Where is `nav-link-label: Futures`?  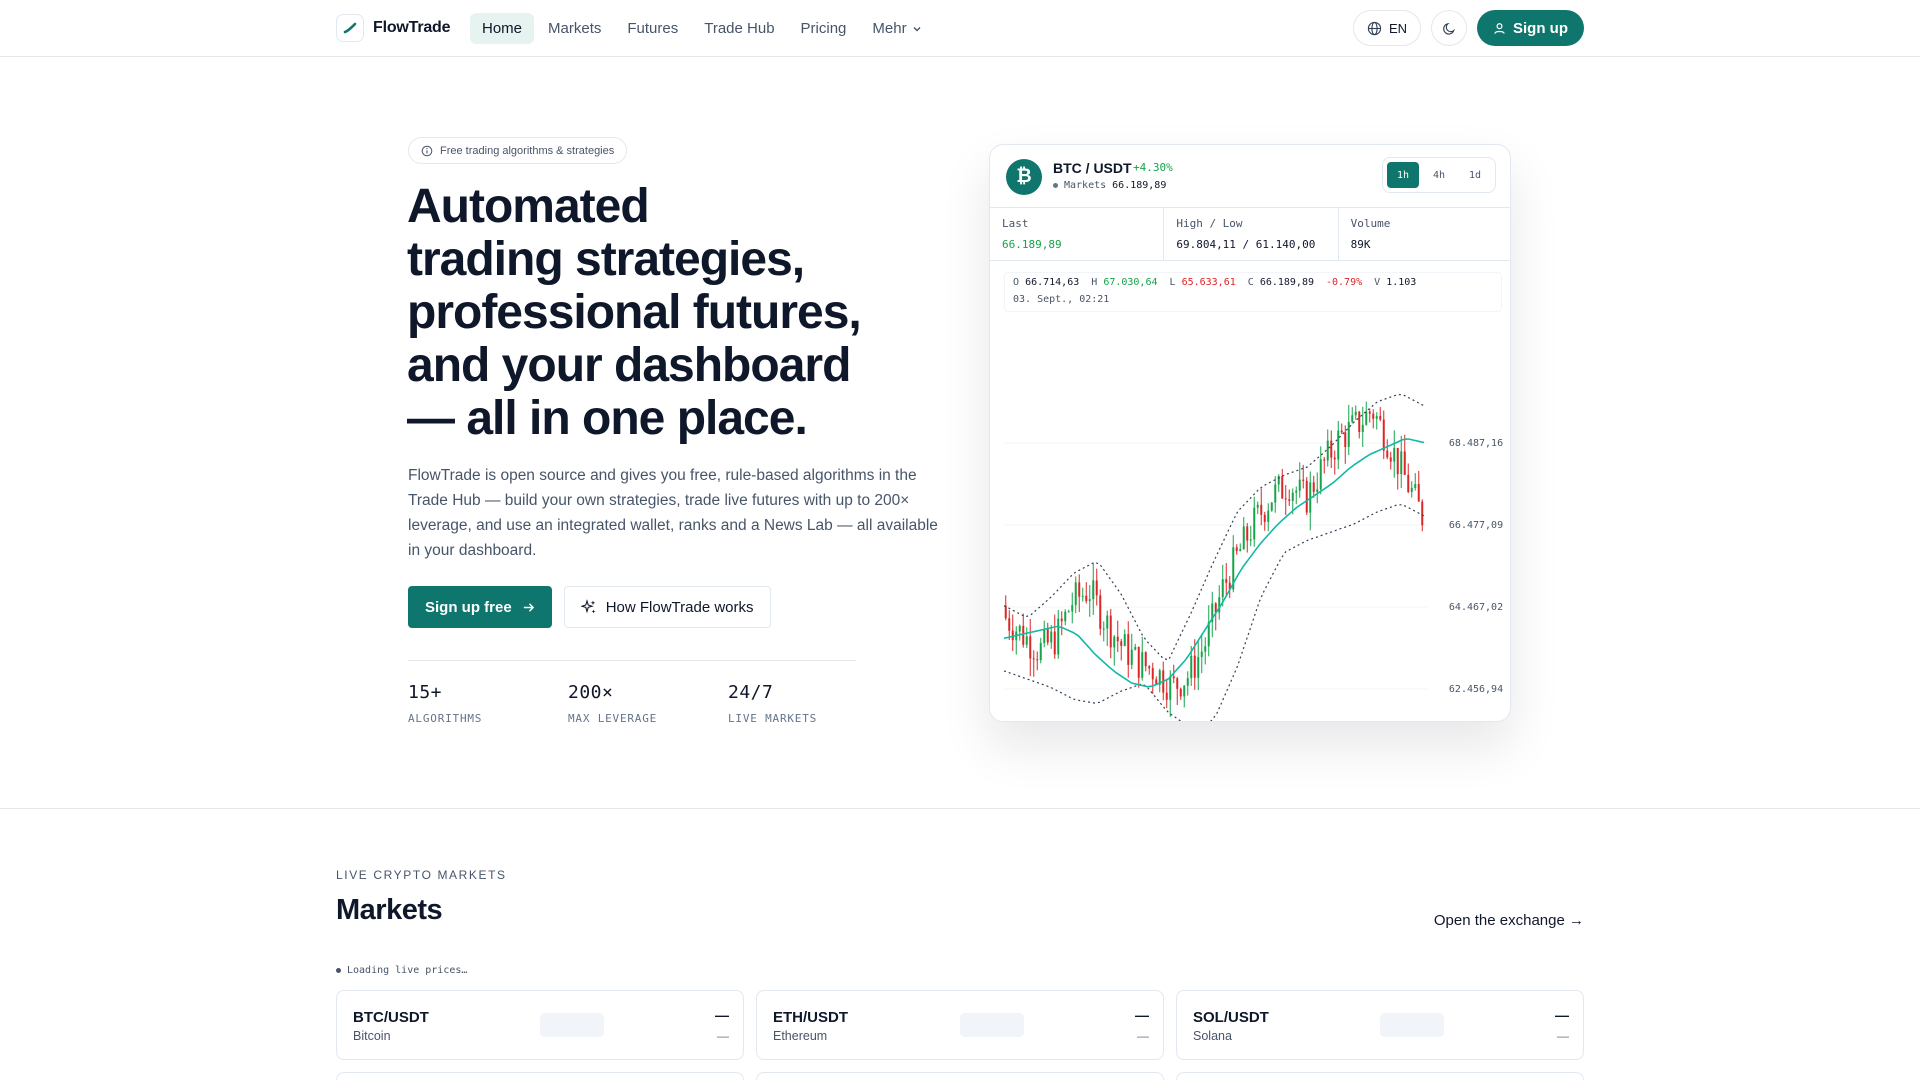
nav-link-label: Futures is located at coordinates (653, 28).